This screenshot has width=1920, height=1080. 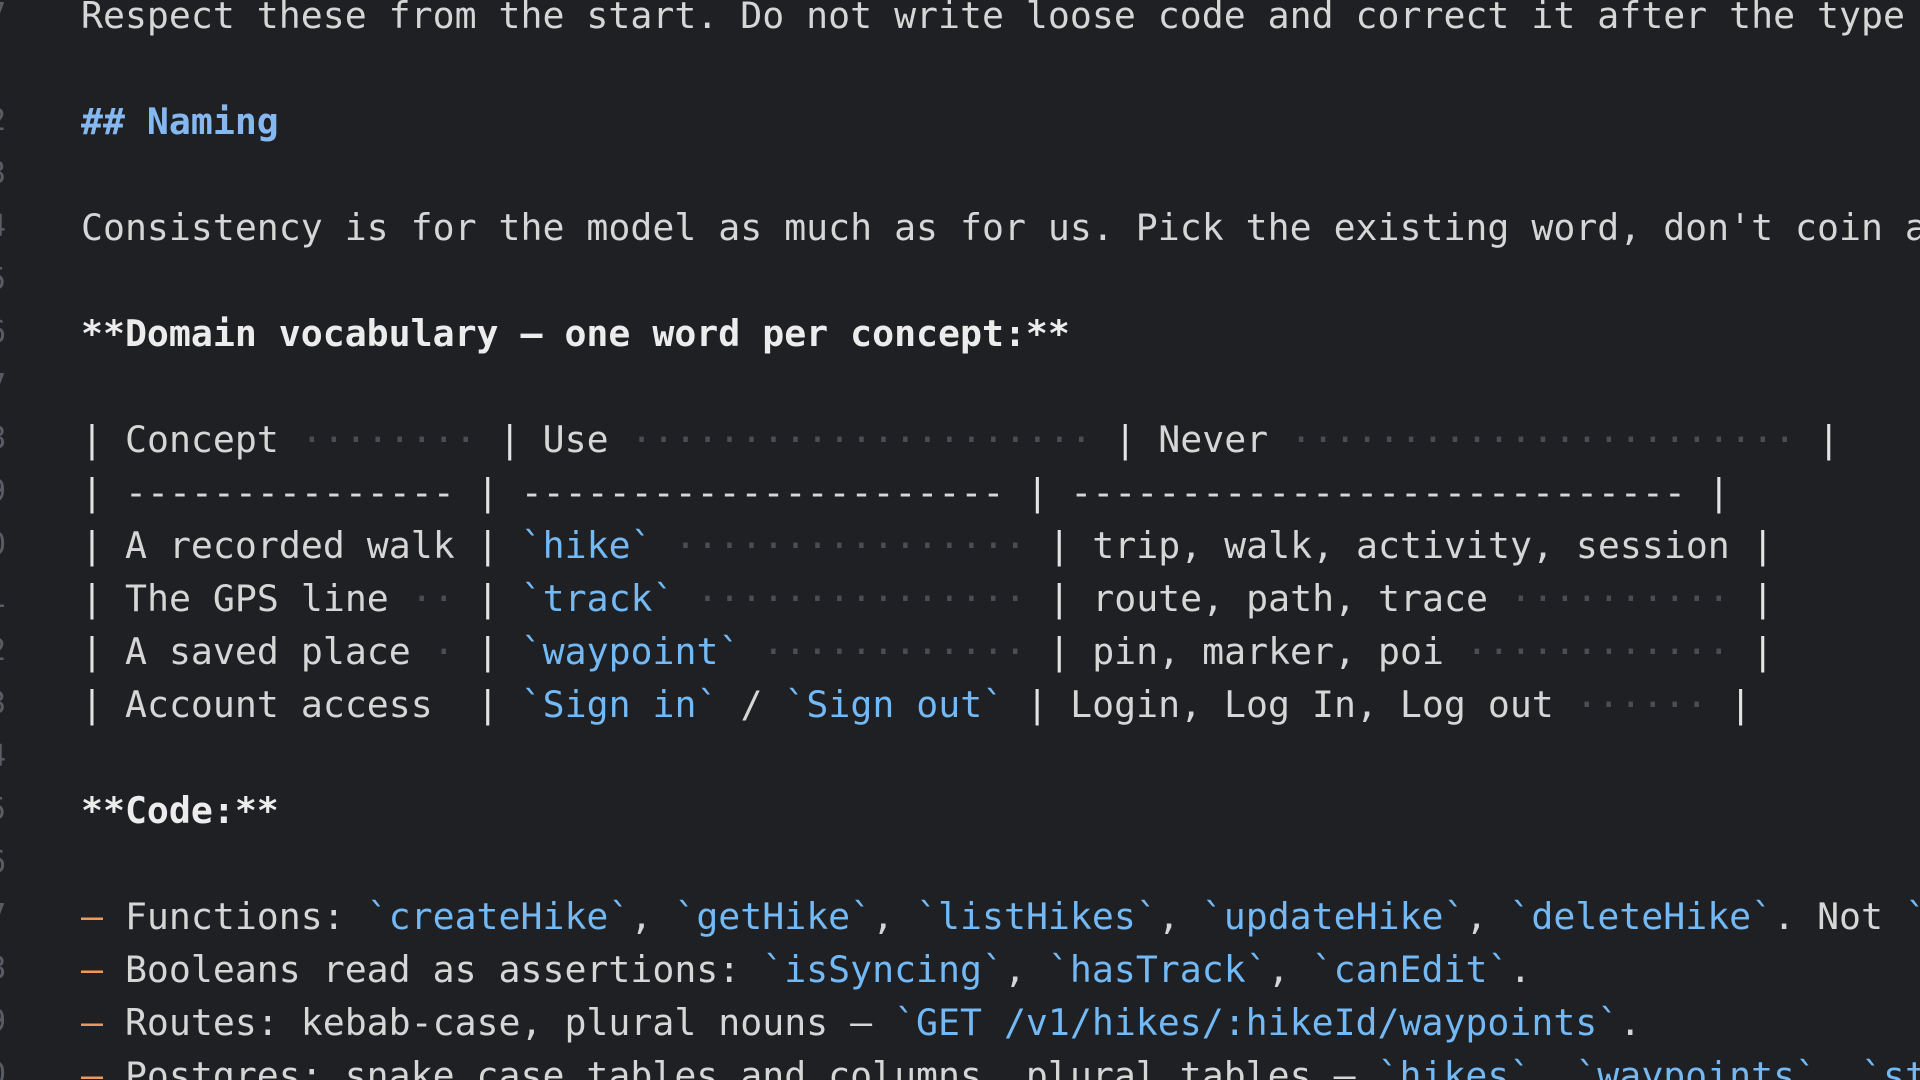 What do you see at coordinates (290, 545) in the screenshot?
I see `table-text: | A recorded walk |` at bounding box center [290, 545].